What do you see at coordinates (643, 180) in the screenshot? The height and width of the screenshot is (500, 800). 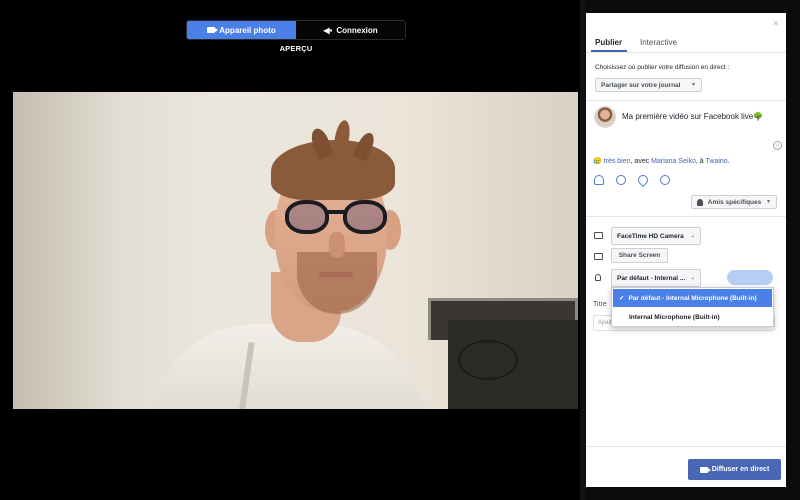 I see `check-in-icon` at bounding box center [643, 180].